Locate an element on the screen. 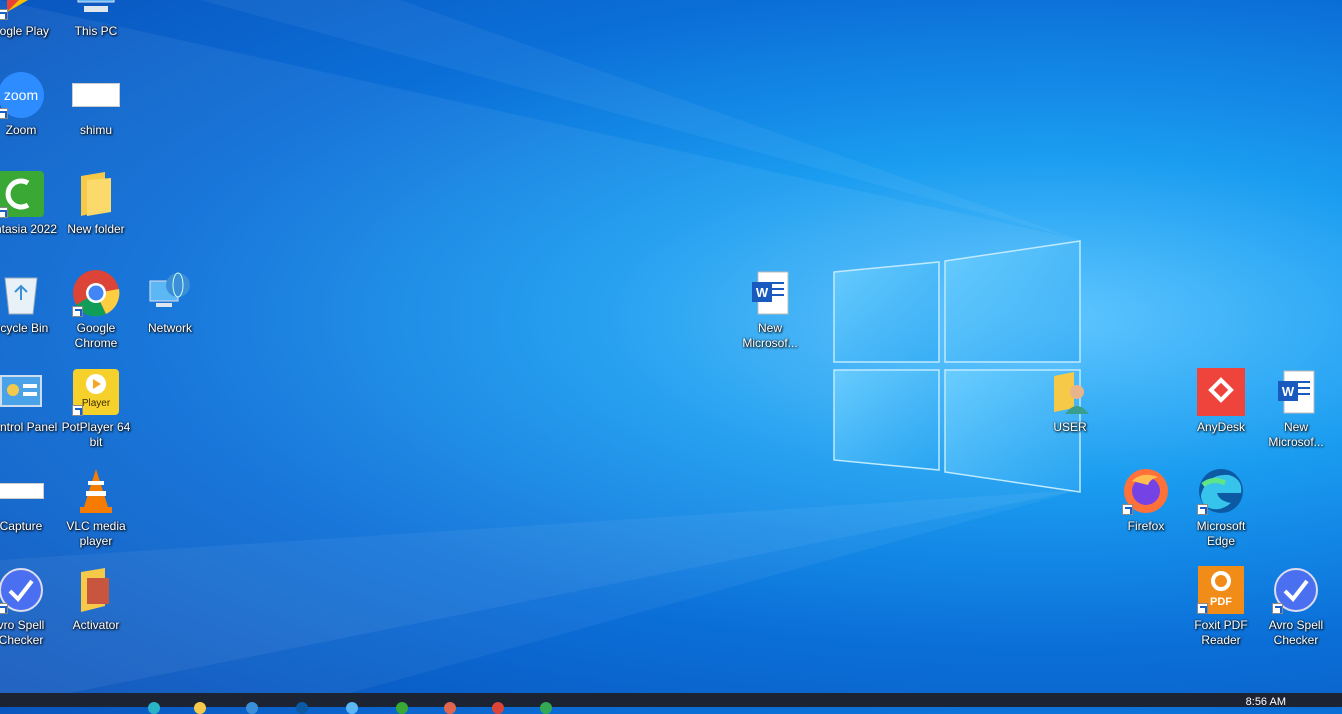 This screenshot has width=1342, height=714. document-thumbnail-icon is located at coordinates (96, 95).